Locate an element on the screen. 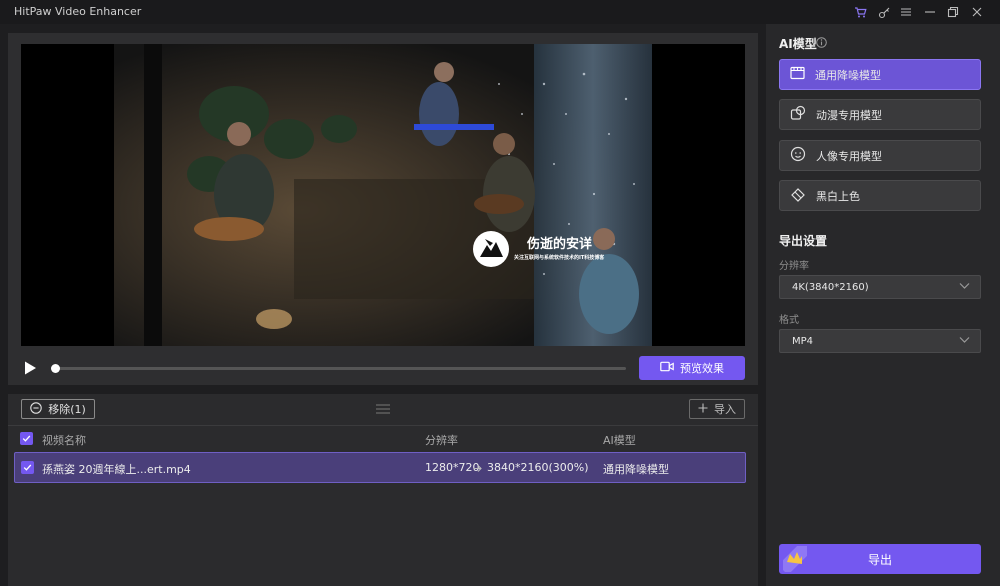 The height and width of the screenshot is (586, 1000). plus-icon is located at coordinates (703, 409).